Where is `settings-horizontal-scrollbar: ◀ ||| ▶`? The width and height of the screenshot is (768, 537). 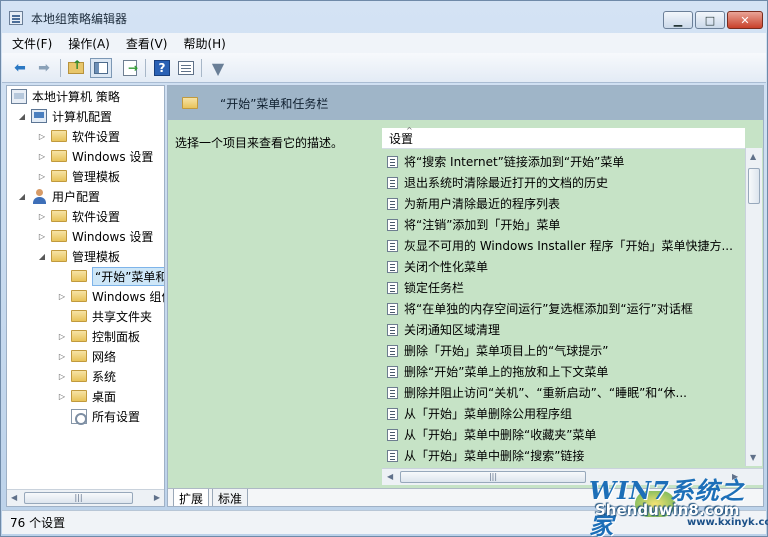
settings-horizontal-scrollbar: ◀ ||| ▶ is located at coordinates (572, 476).